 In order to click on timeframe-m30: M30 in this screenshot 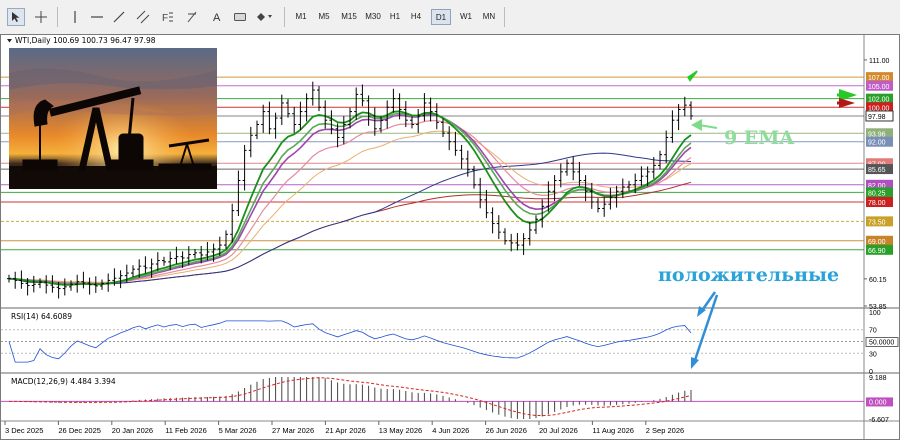, I will do `click(373, 17)`.